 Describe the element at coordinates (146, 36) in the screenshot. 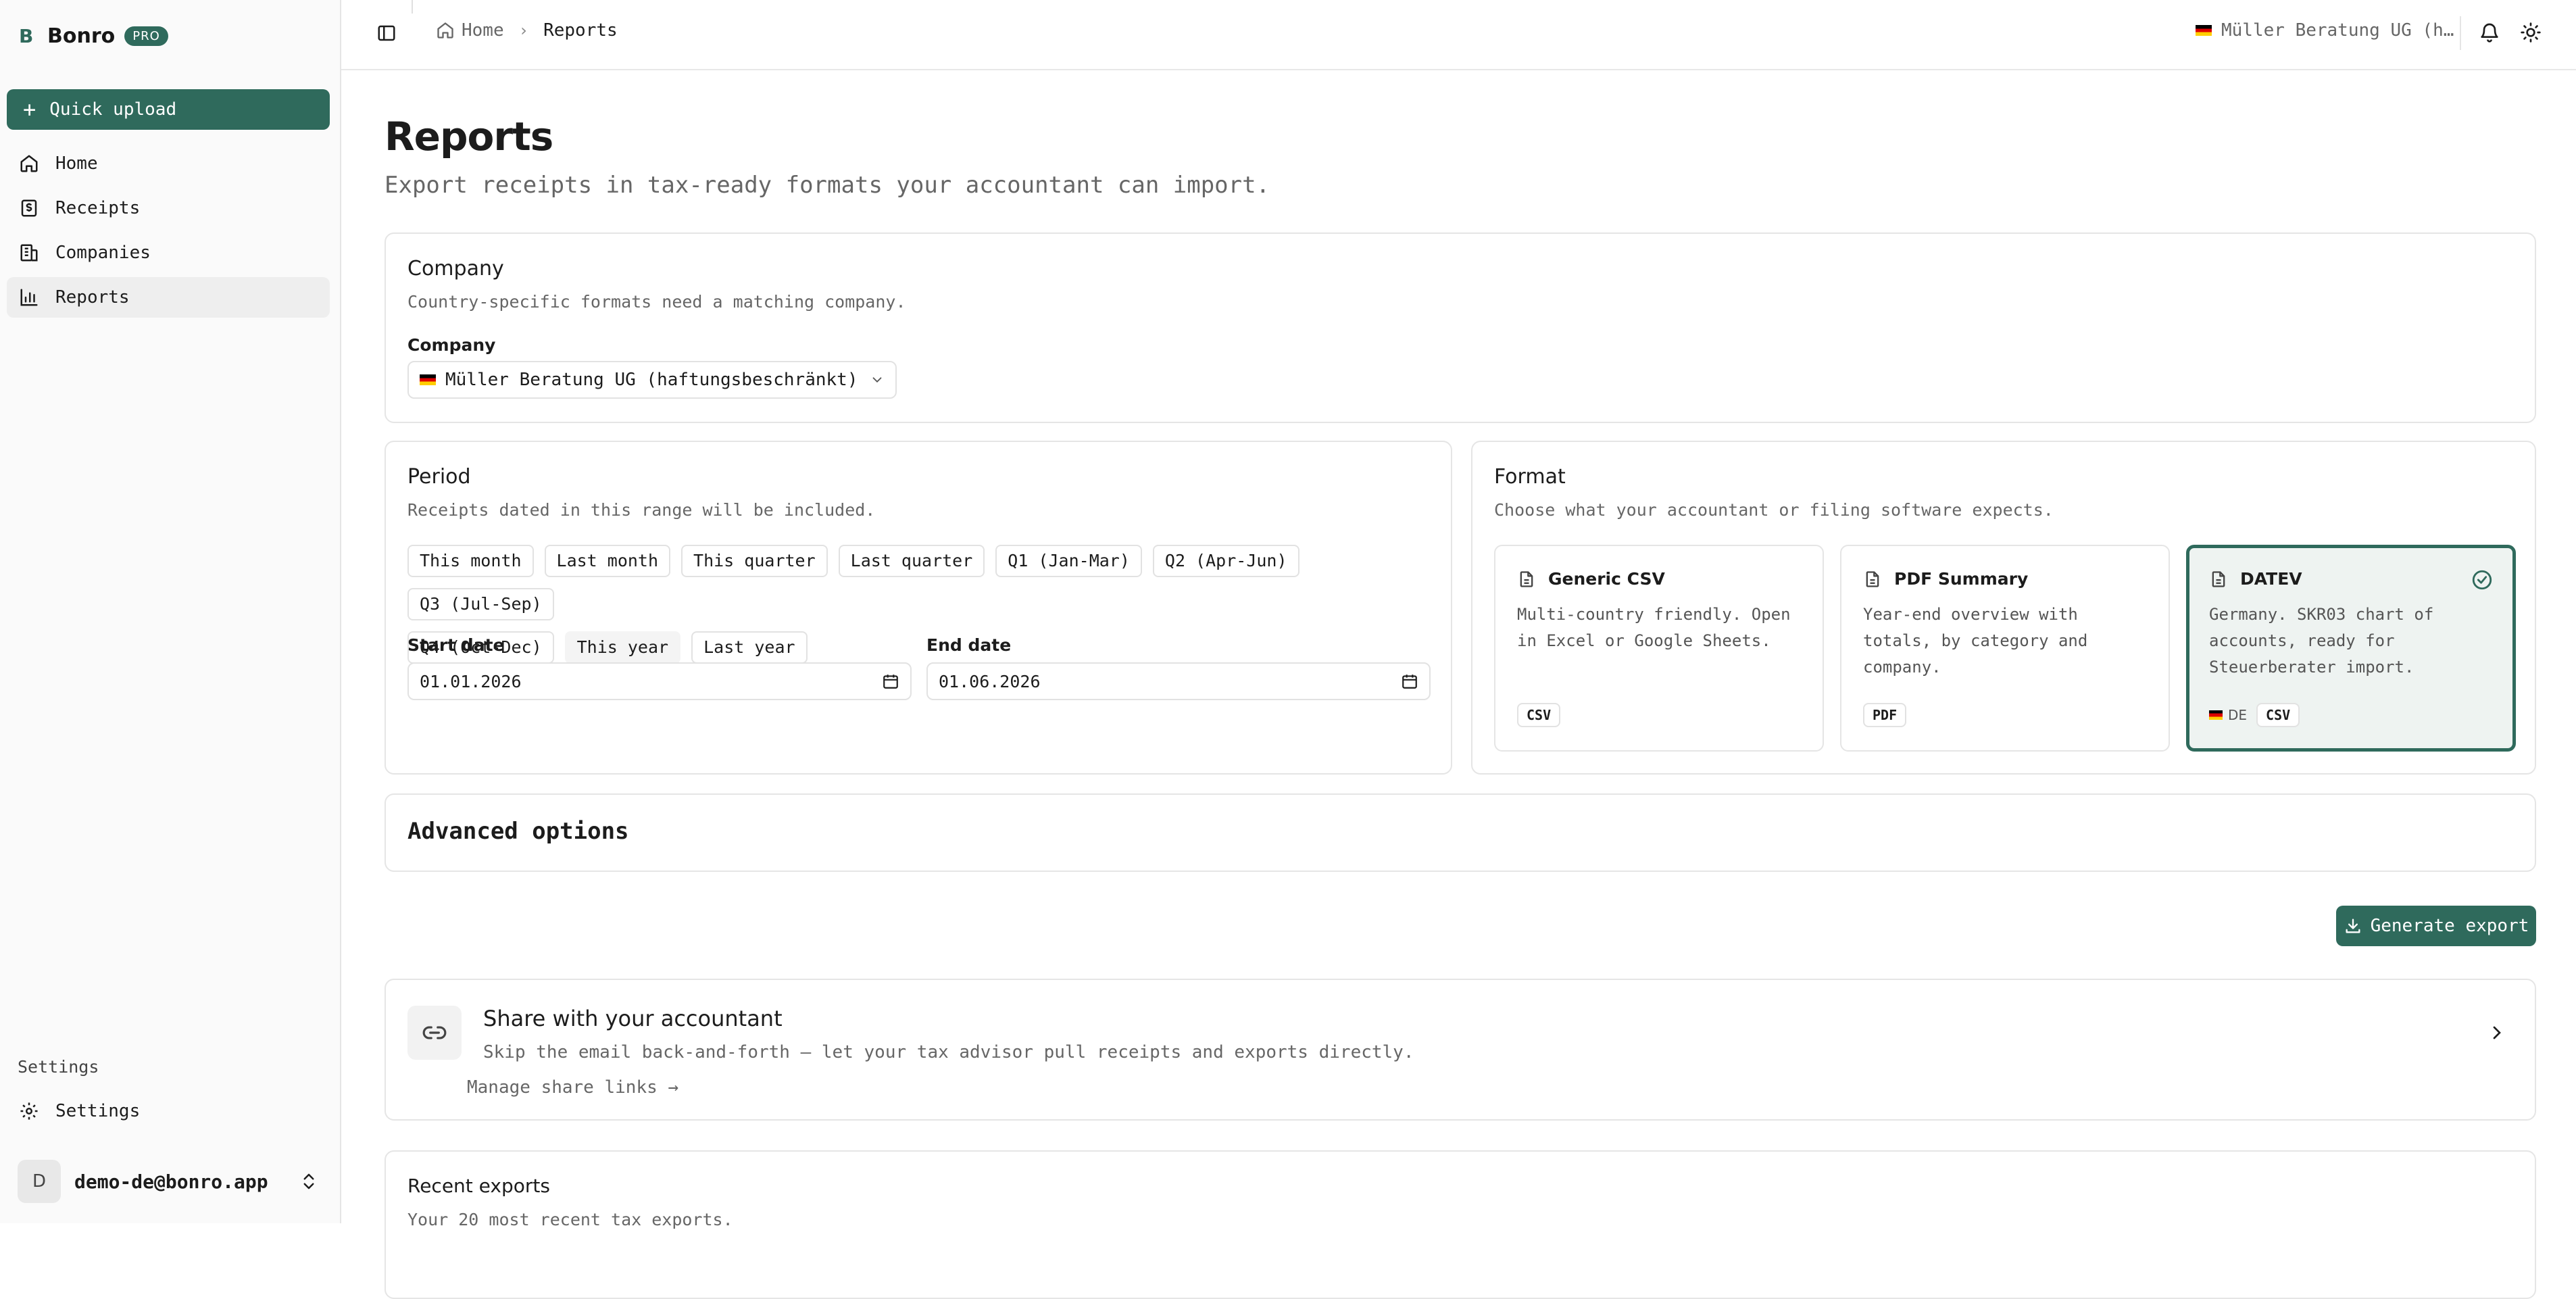

I see `pro-badge: PRO` at that location.